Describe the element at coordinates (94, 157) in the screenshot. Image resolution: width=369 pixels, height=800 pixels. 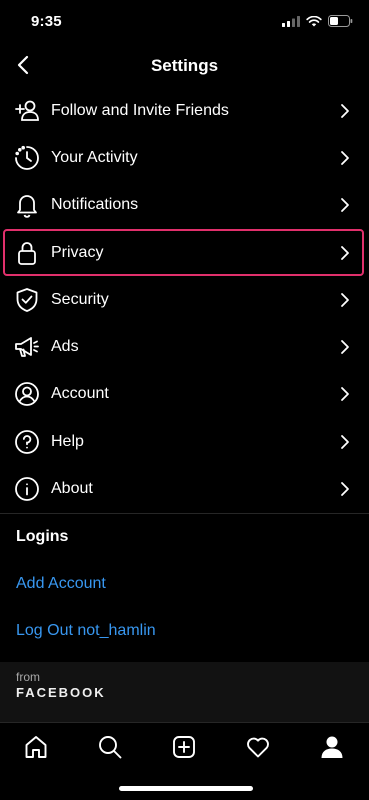
I see `menu-item-label: Your Activity` at that location.